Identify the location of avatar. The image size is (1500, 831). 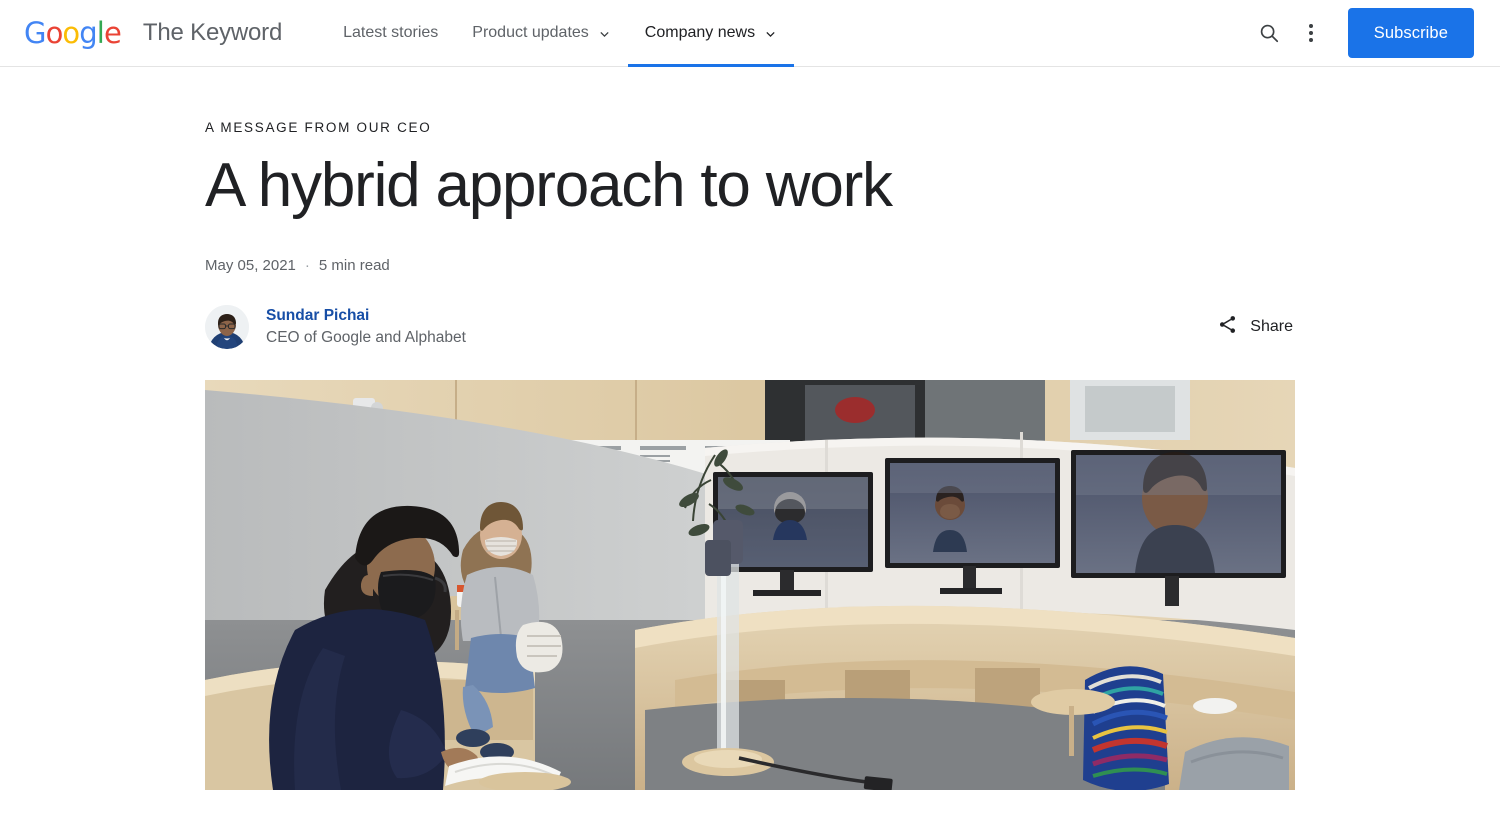
(227, 327).